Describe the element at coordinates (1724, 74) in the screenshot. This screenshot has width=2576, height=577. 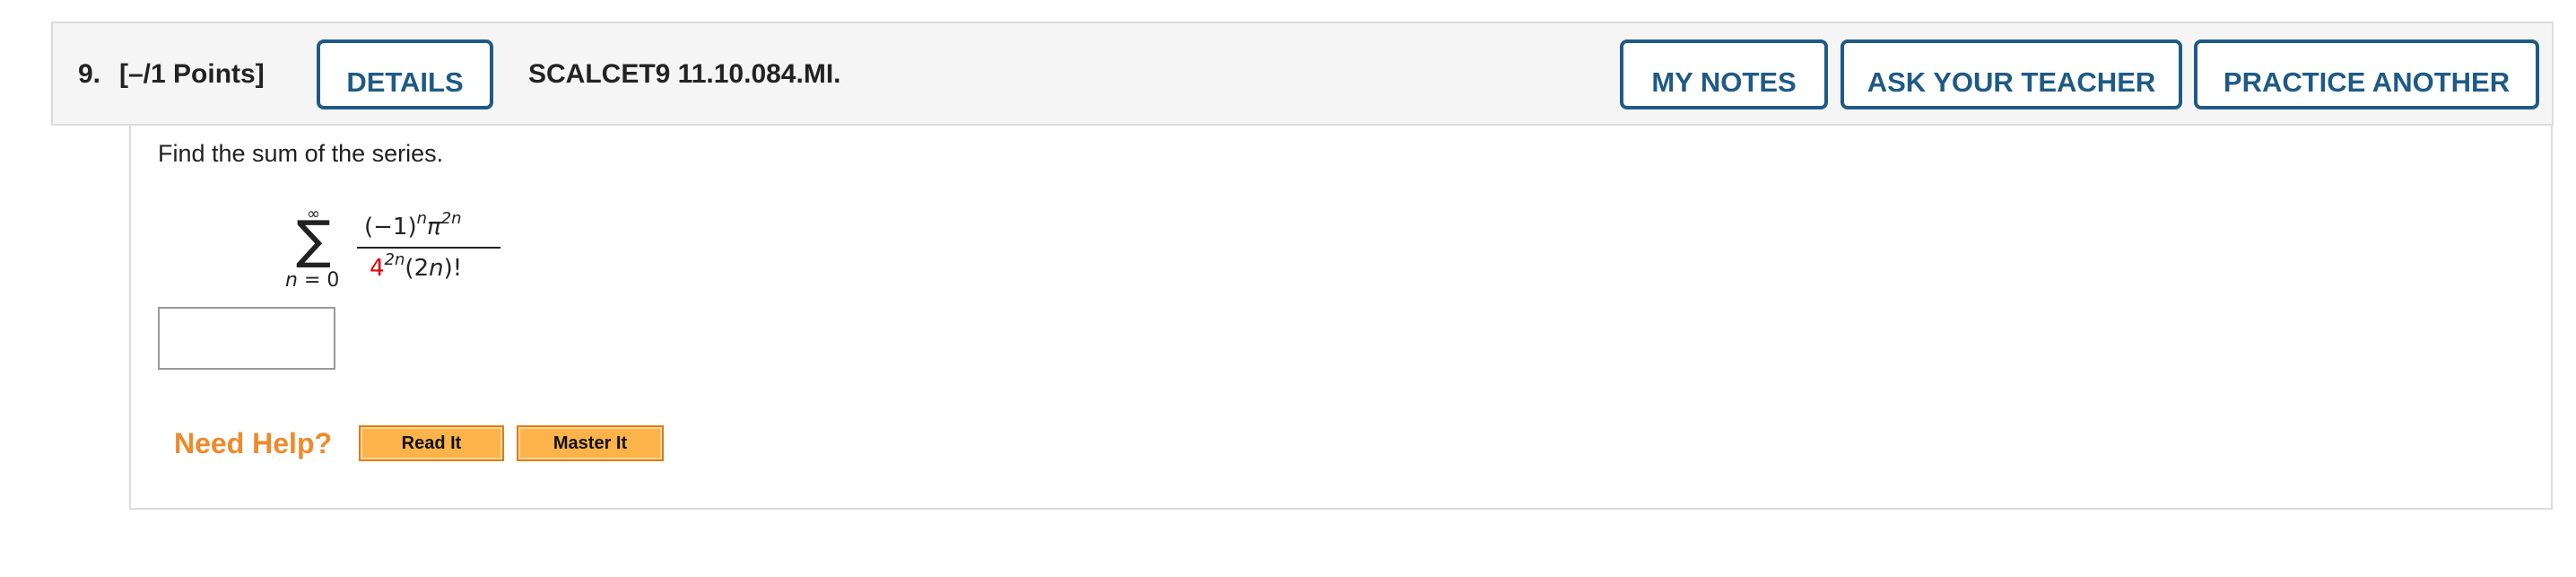
I see `my-notes-button: MY NOTES` at that location.